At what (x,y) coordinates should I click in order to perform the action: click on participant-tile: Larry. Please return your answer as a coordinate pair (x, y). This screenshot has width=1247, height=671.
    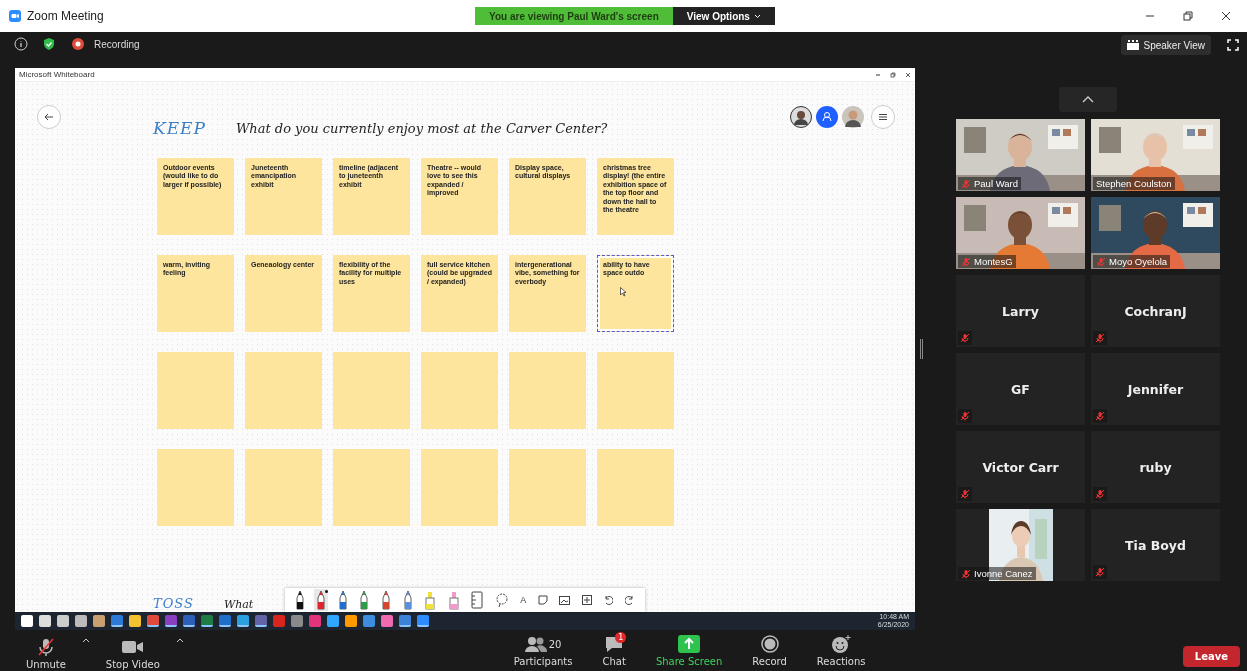
    Looking at the image, I should click on (1020, 311).